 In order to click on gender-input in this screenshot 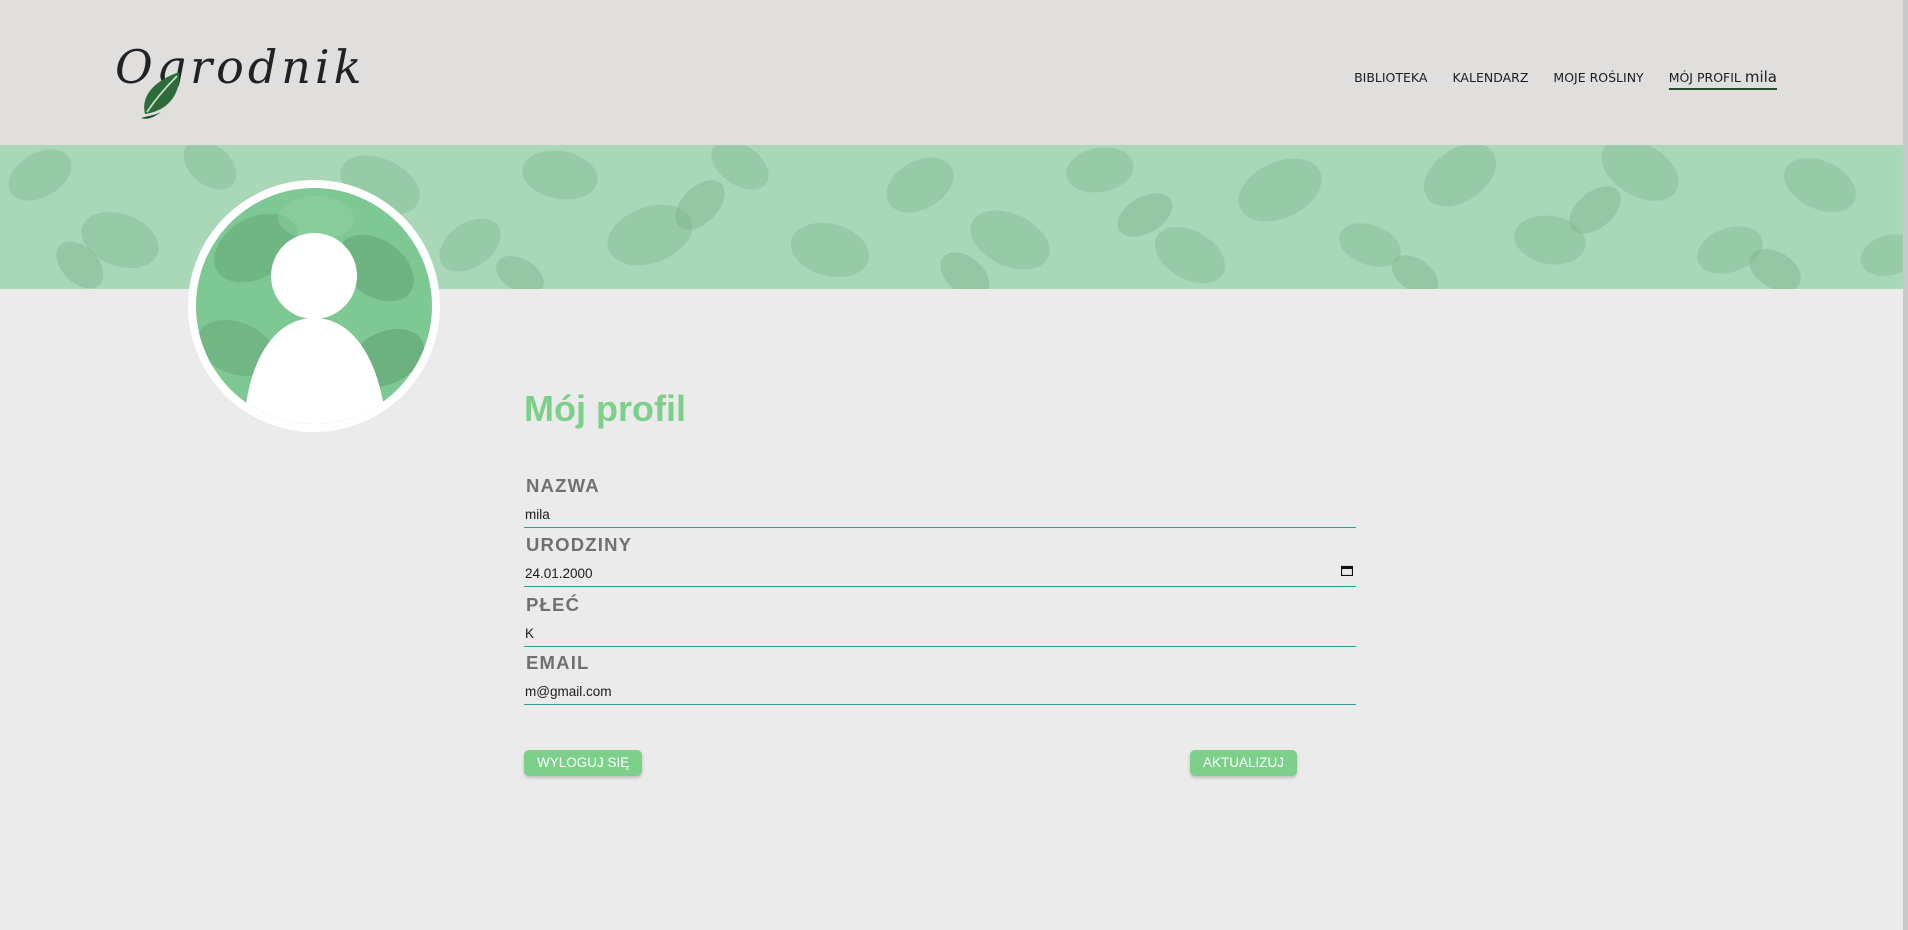, I will do `click(940, 633)`.